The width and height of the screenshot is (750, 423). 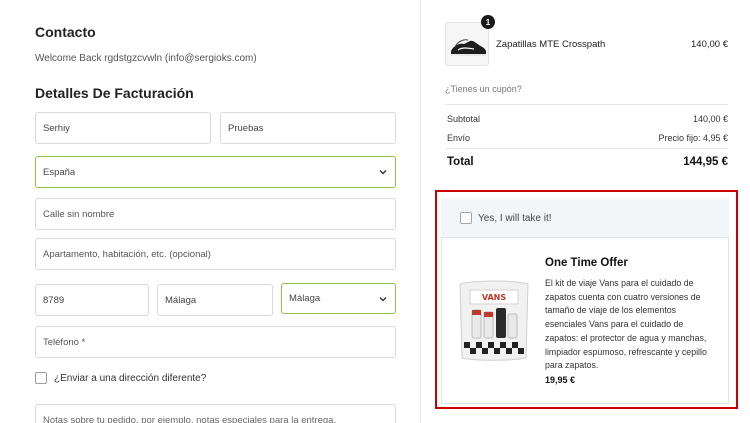 I want to click on shipping-label: Envío, so click(x=459, y=138).